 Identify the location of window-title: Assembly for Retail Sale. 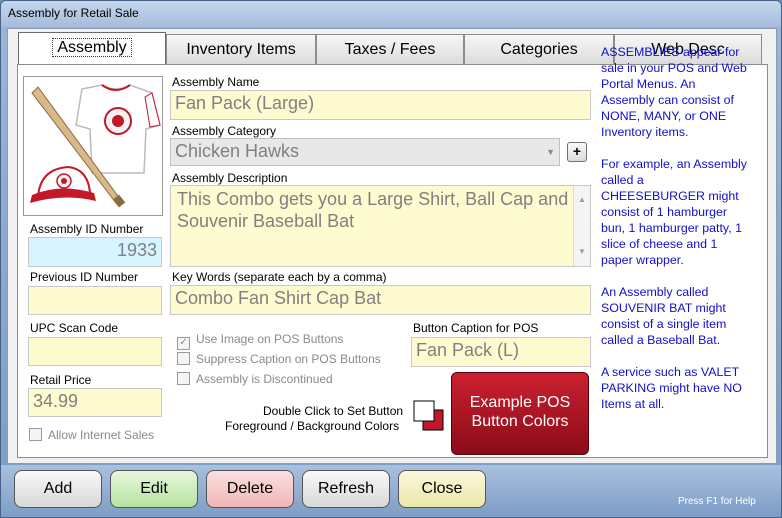
(73, 13).